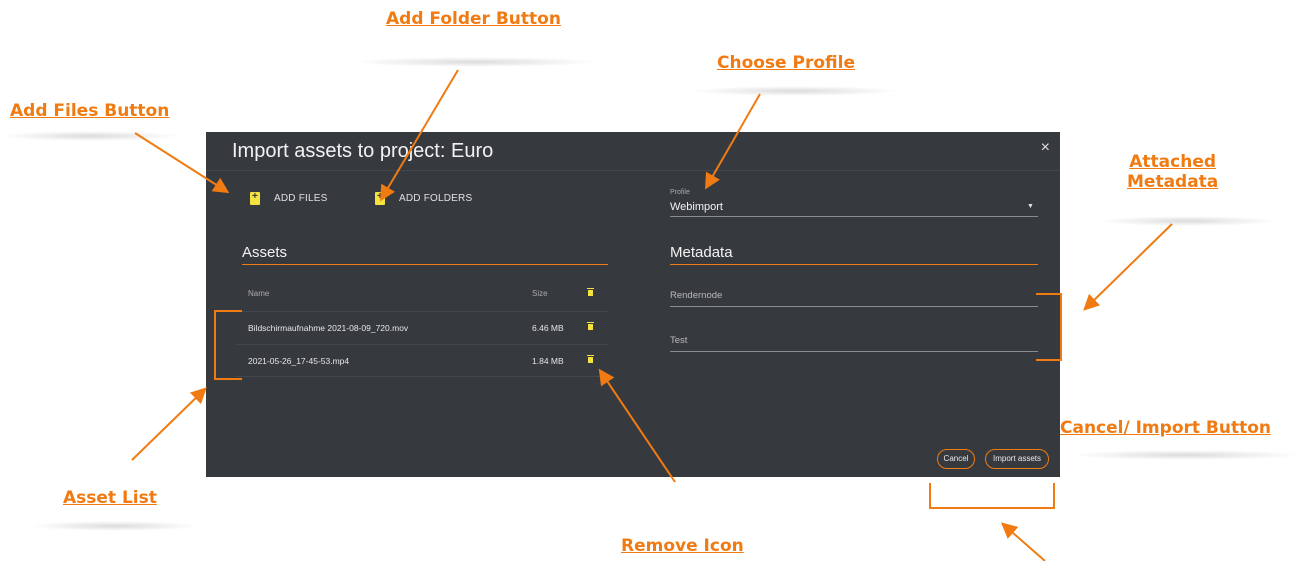 This screenshot has width=1302, height=561. Describe the element at coordinates (419, 135) in the screenshot. I see `arrow-add-folder` at that location.